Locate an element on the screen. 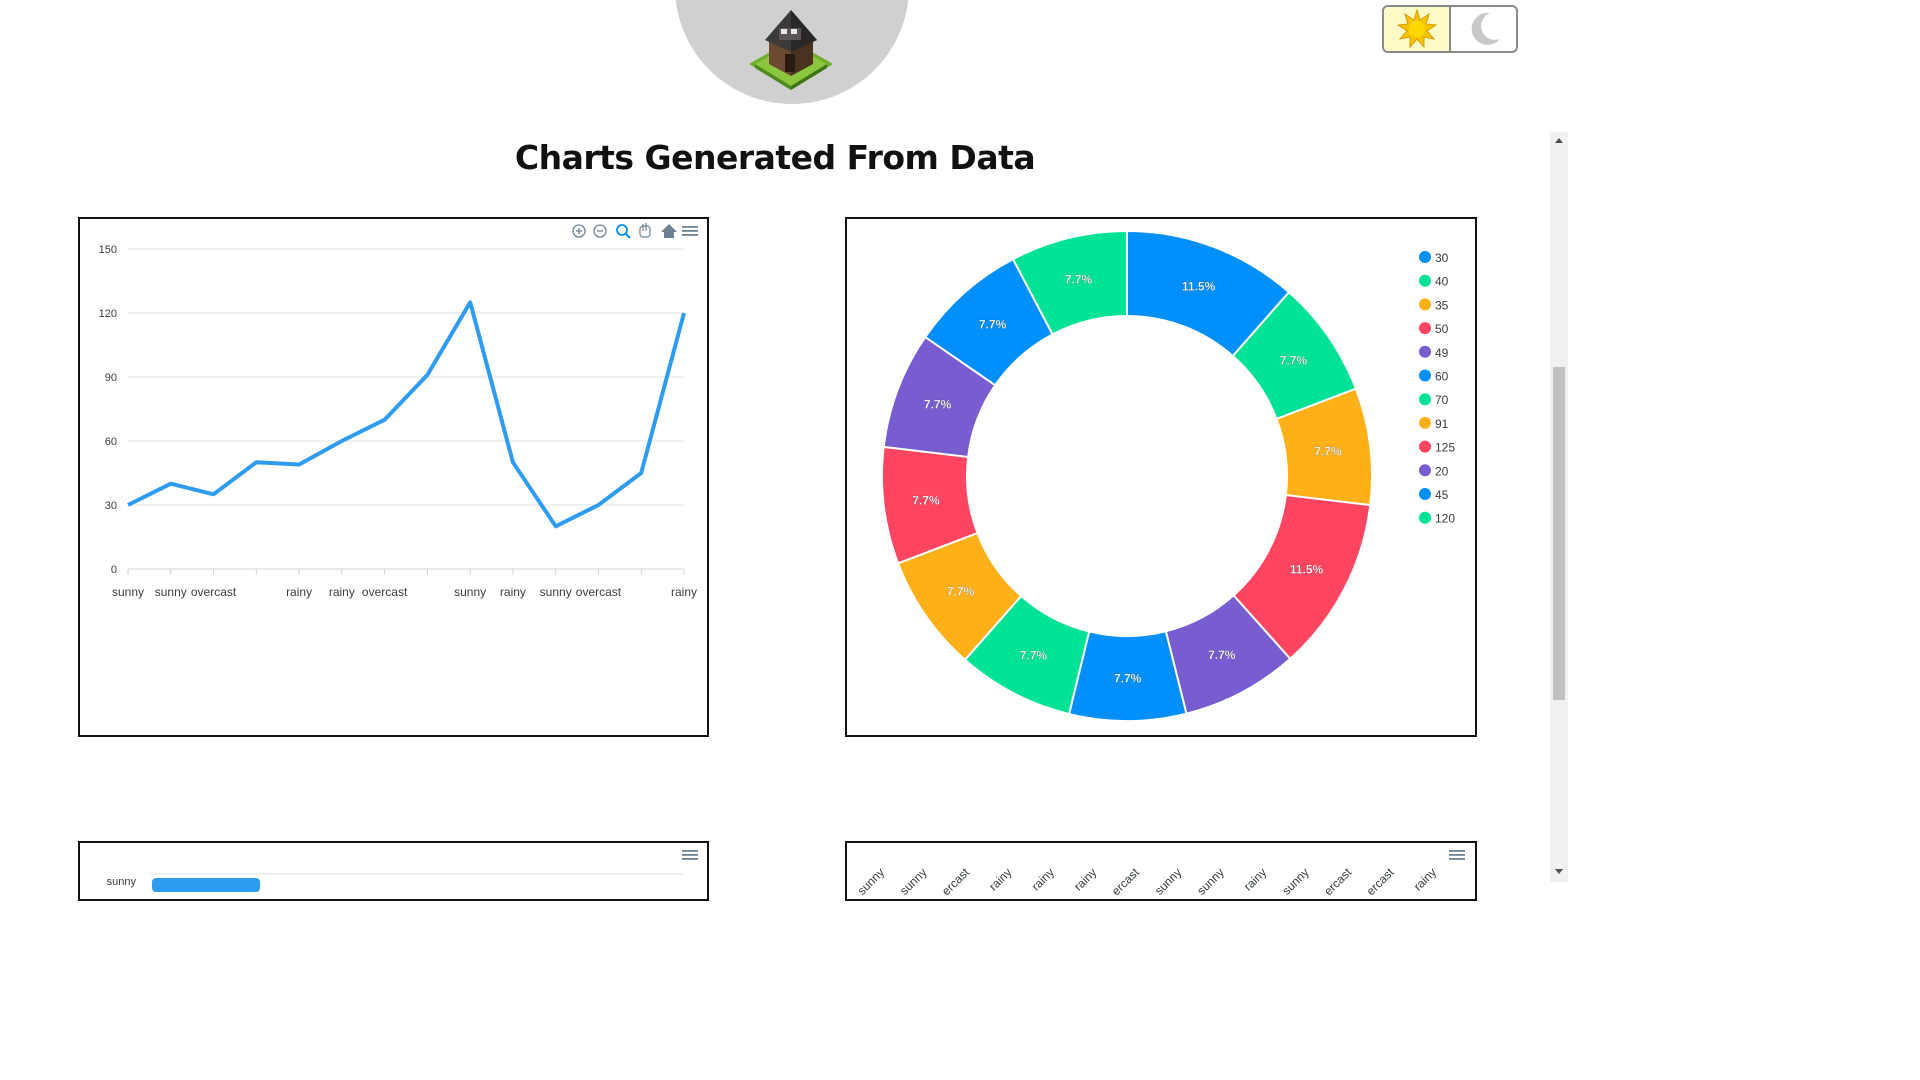  page-title: Charts Generated From Data is located at coordinates (775, 157).